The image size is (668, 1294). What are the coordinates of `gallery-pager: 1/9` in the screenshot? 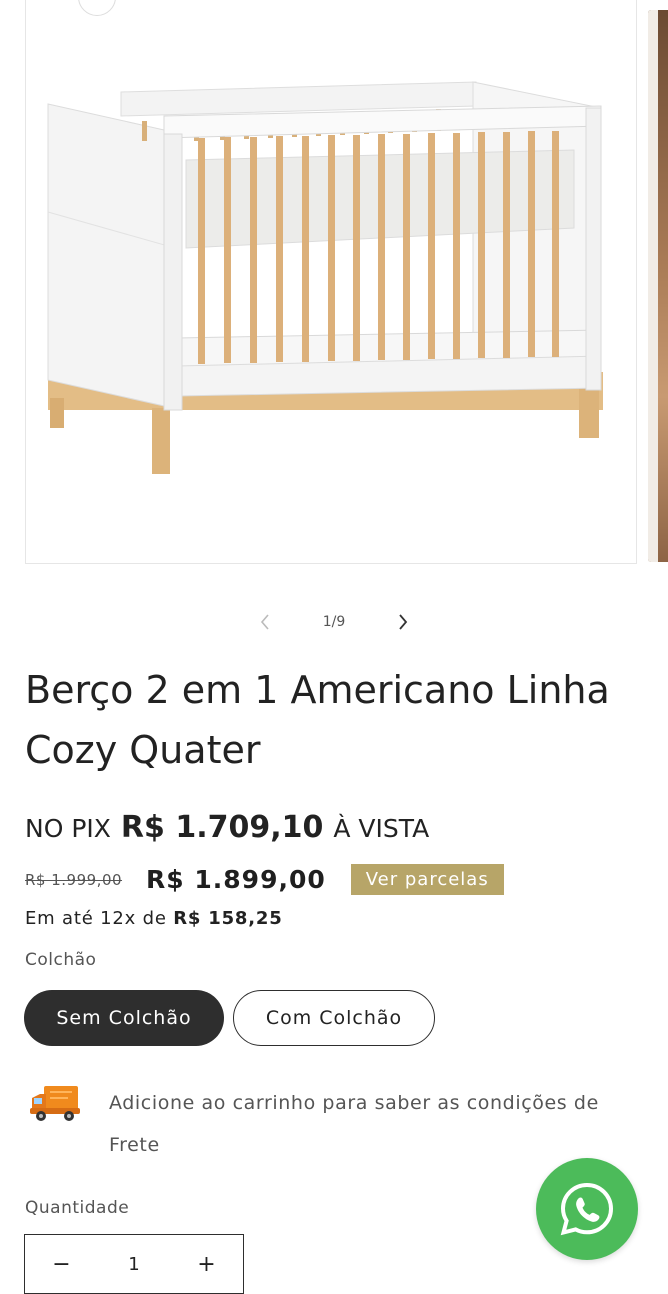 It's located at (334, 622).